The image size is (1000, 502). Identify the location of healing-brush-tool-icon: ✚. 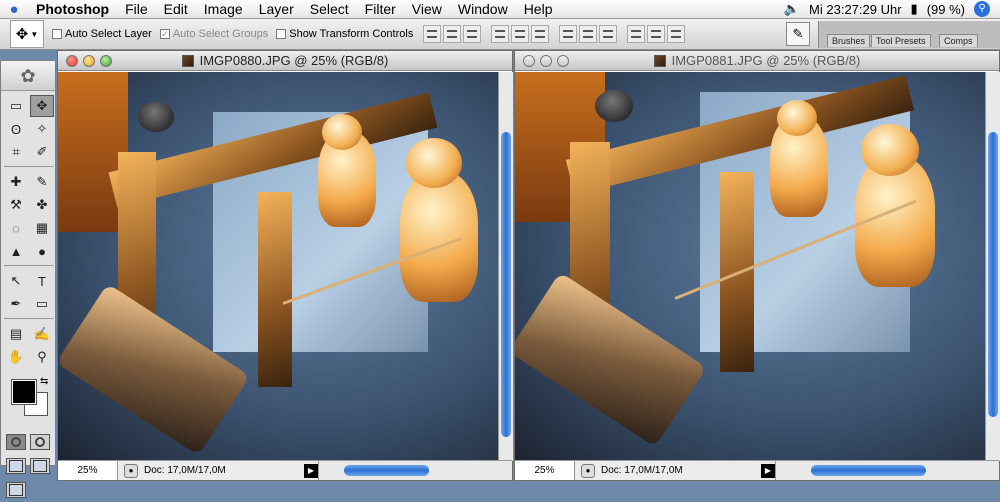
(16, 182).